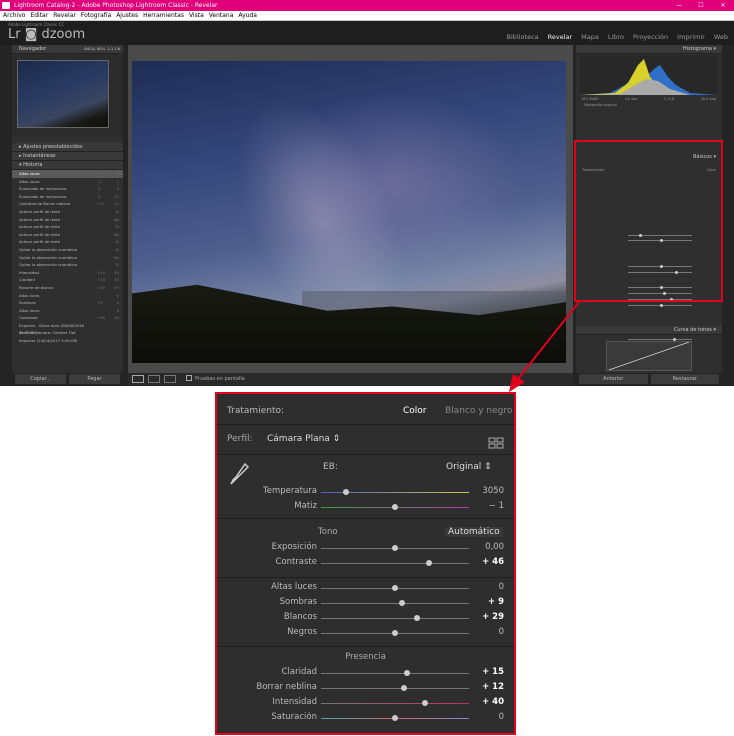 The image size is (734, 736). What do you see at coordinates (67, 49) in the screenshot?
I see `navigator-header: Navegador ENCAJ. RELL. 1:1 1:8` at bounding box center [67, 49].